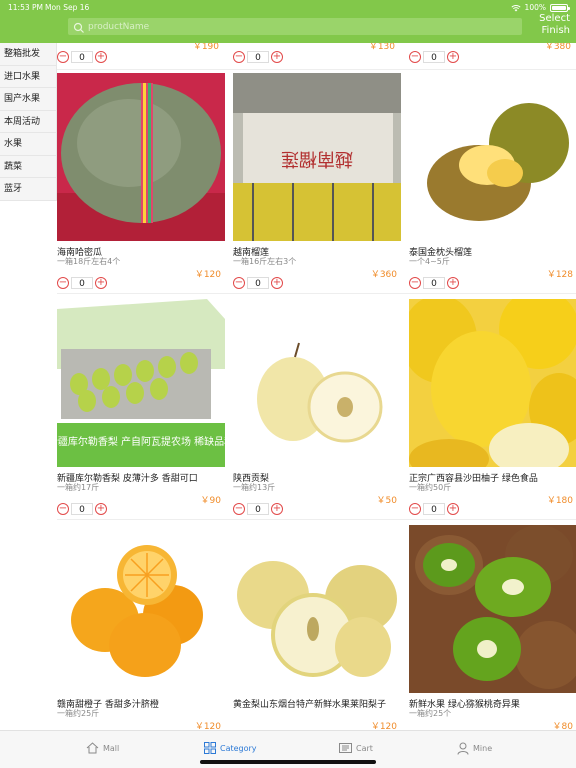  What do you see at coordinates (28, 167) in the screenshot?
I see `sidebar-item-vegetables: 蔬菜` at bounding box center [28, 167].